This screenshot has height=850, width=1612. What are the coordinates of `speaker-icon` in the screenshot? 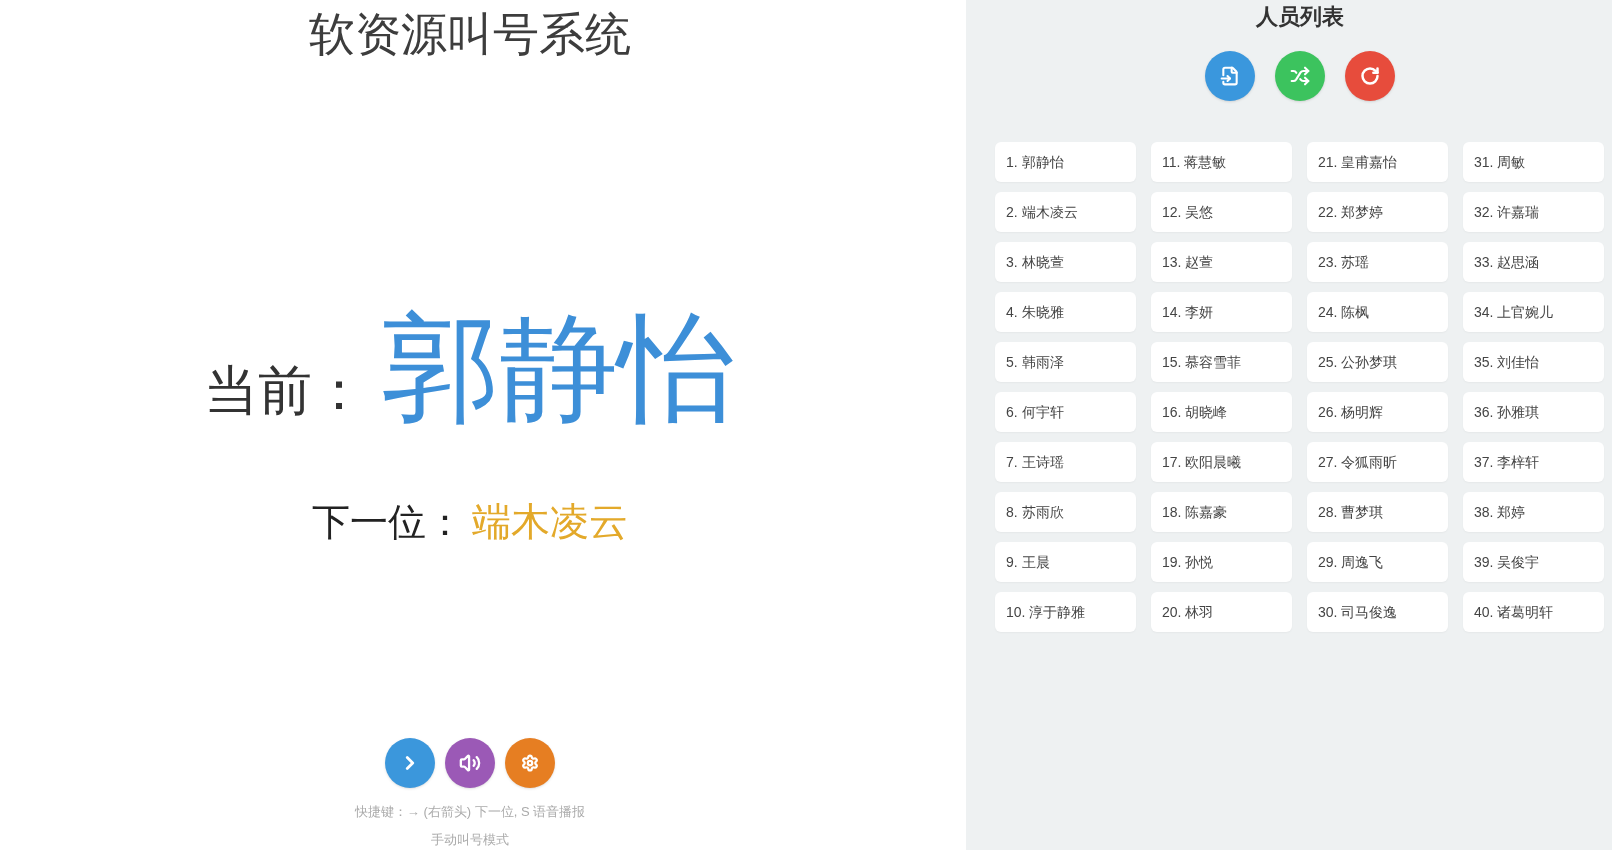 It's located at (470, 763).